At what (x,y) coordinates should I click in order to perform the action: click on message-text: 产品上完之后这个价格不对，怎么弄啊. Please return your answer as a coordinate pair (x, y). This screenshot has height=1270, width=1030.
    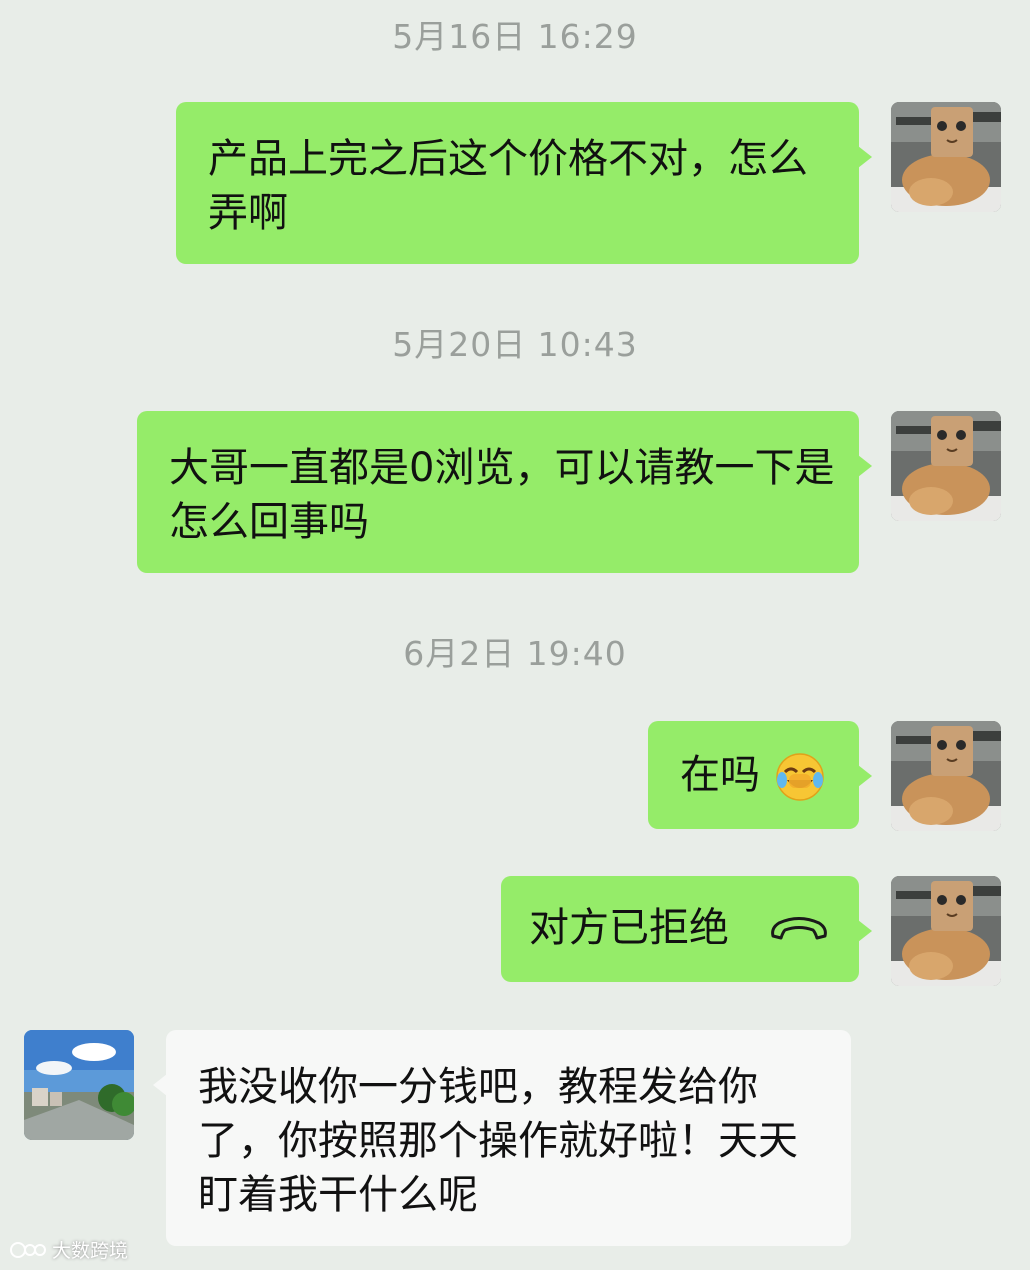
    Looking at the image, I should click on (508, 186).